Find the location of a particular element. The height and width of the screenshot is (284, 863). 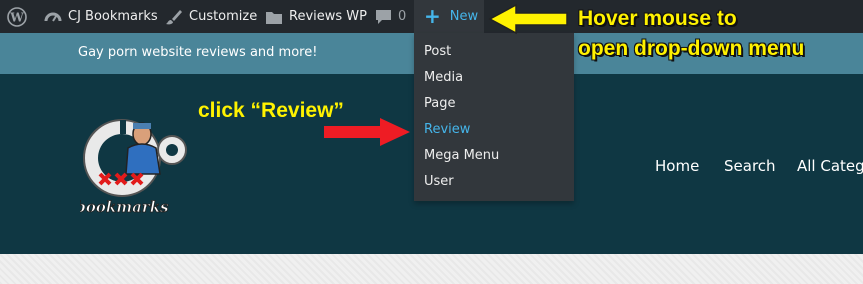

plus-icon: + is located at coordinates (432, 15).